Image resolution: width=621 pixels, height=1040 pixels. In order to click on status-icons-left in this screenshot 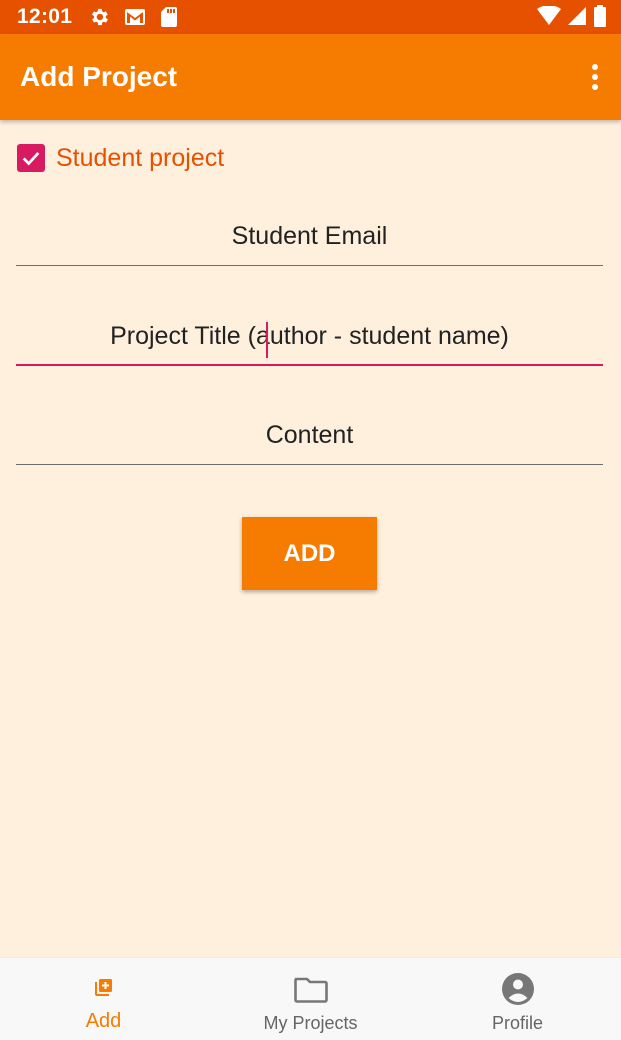, I will do `click(133, 19)`.